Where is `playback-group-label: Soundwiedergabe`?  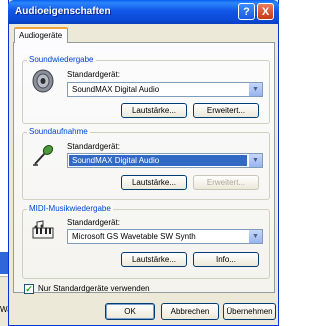 playback-group-label: Soundwiedergabe is located at coordinates (61, 59).